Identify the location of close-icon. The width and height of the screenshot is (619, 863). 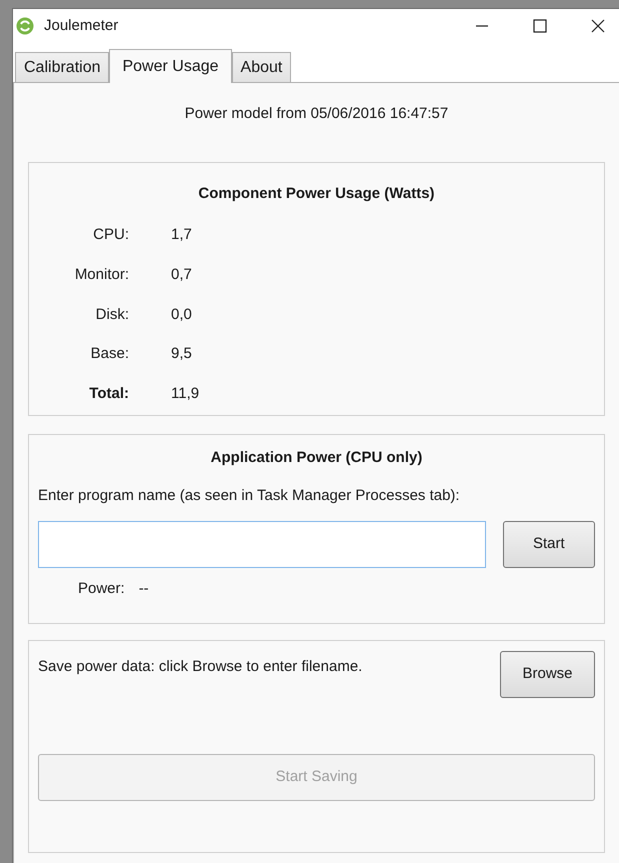
(598, 26).